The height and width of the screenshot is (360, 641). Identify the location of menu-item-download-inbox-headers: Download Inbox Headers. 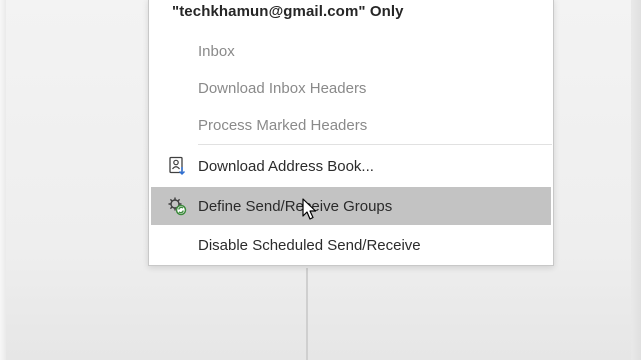
(351, 88).